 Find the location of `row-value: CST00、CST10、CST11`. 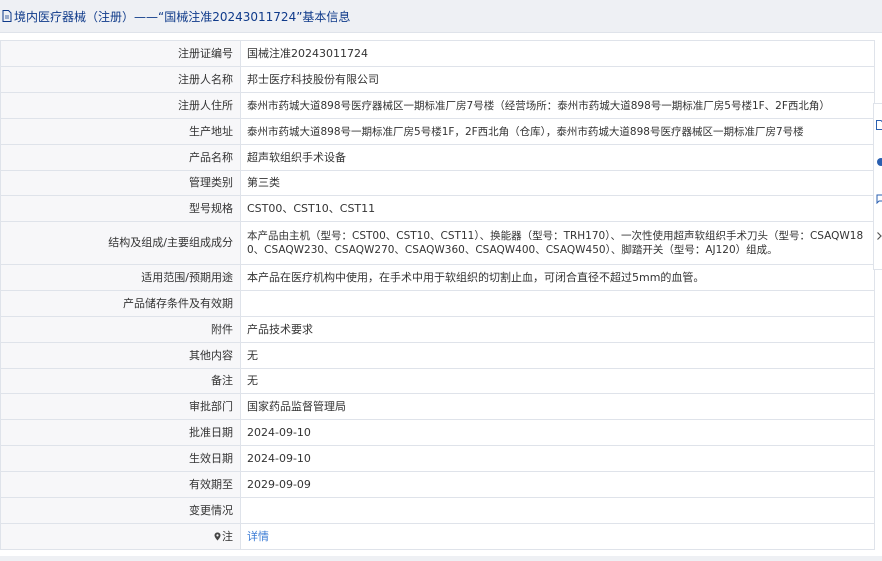

row-value: CST00、CST10、CST11 is located at coordinates (557, 208).